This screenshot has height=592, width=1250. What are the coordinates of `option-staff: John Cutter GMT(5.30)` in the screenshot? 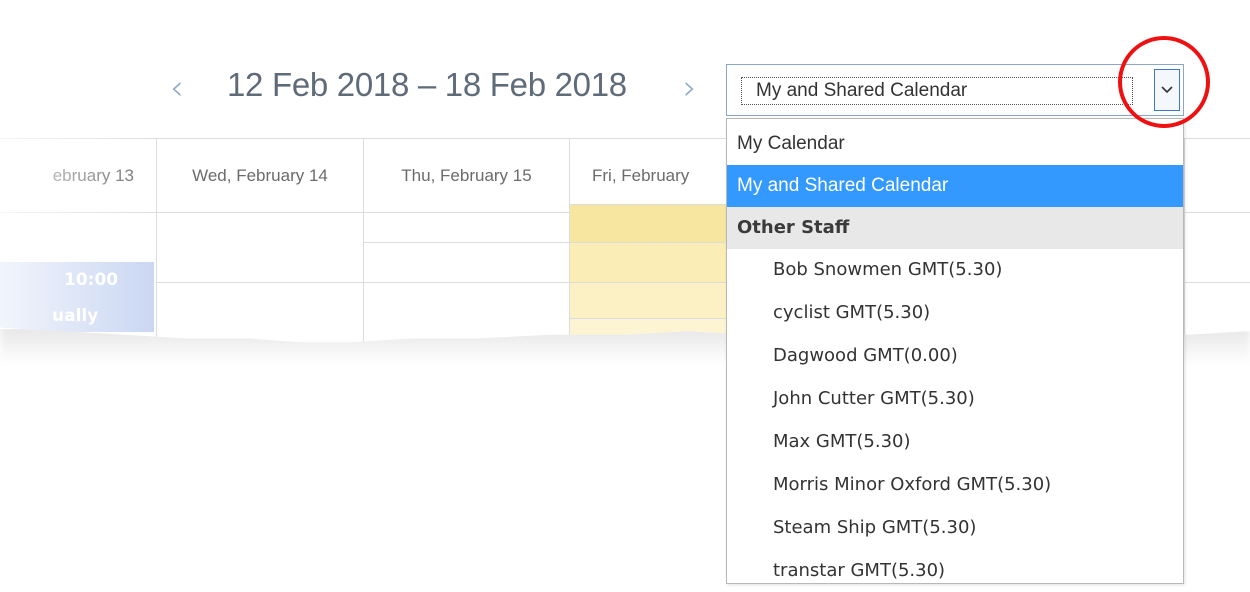 It's located at (955, 399).